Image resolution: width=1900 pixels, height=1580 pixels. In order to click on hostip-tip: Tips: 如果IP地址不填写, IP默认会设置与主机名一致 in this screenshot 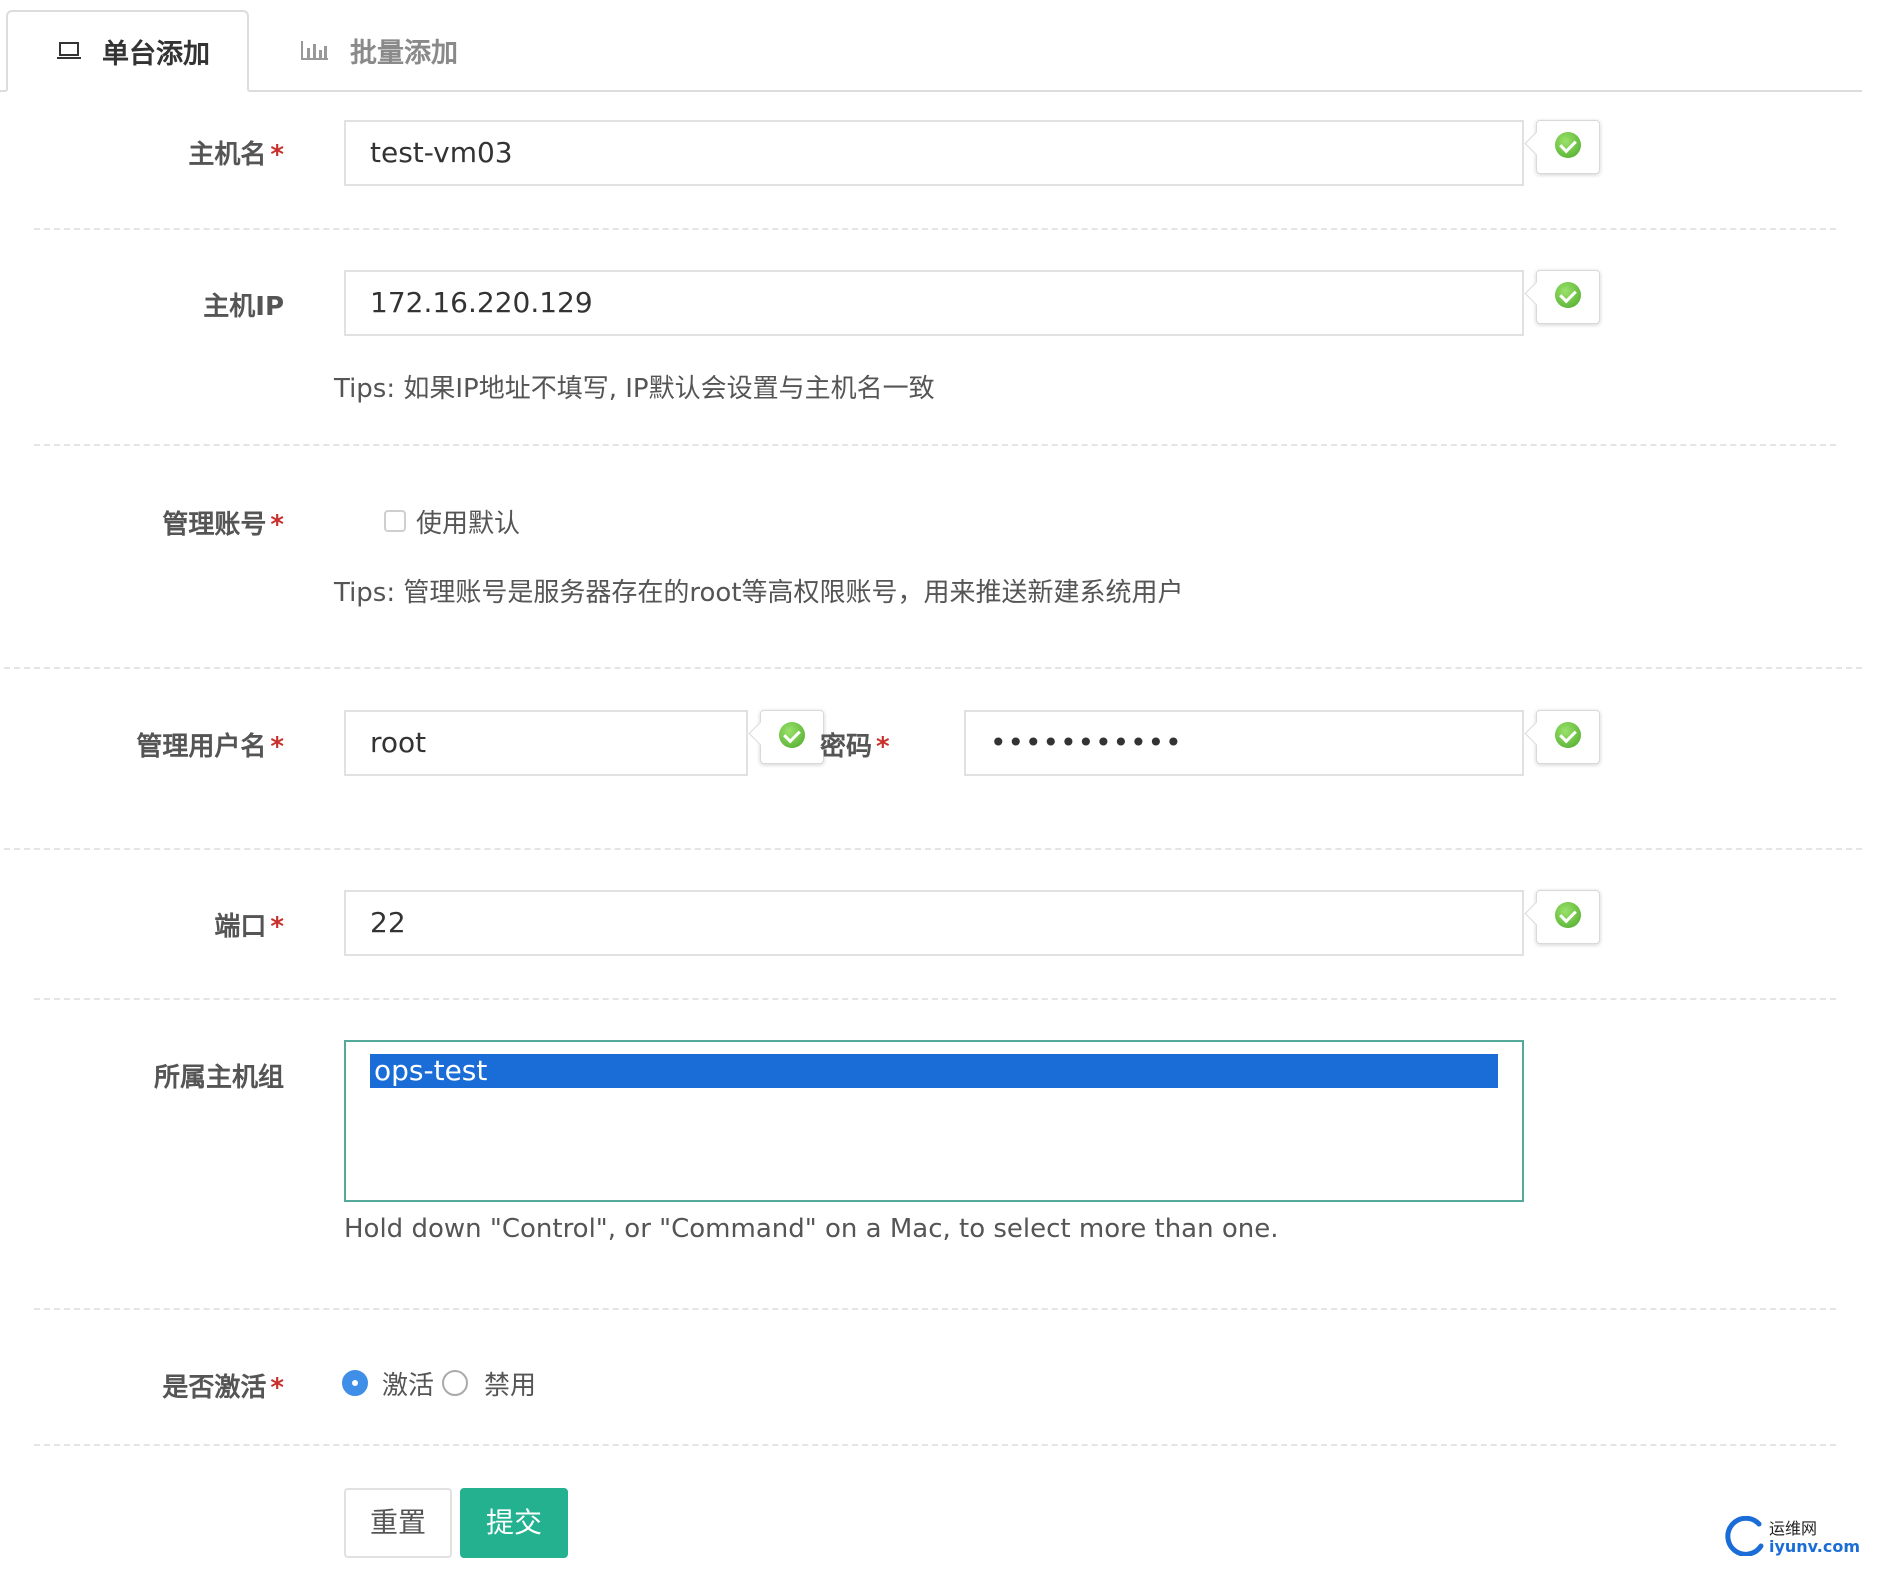, I will do `click(634, 389)`.